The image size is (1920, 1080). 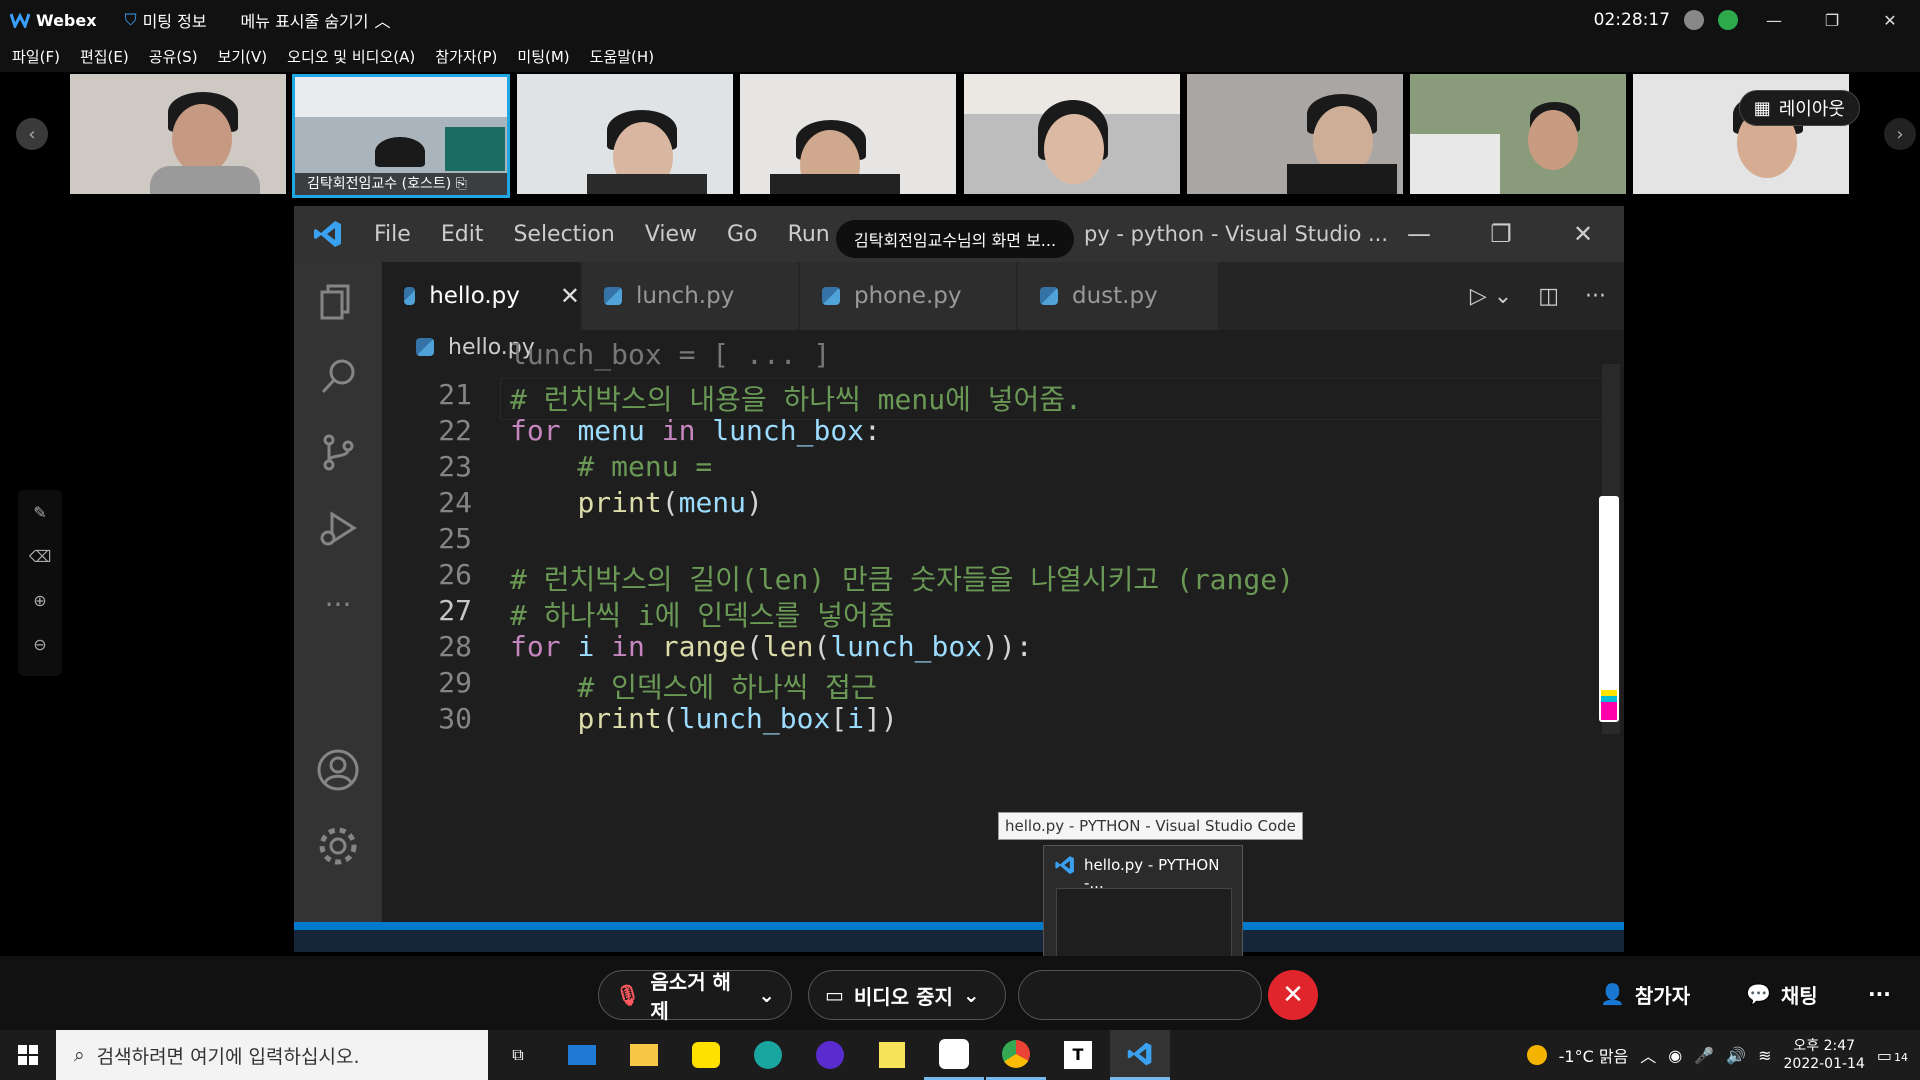 I want to click on hide-menu-button: 메뉴 표시줄 숨기기 ︿, so click(x=316, y=20).